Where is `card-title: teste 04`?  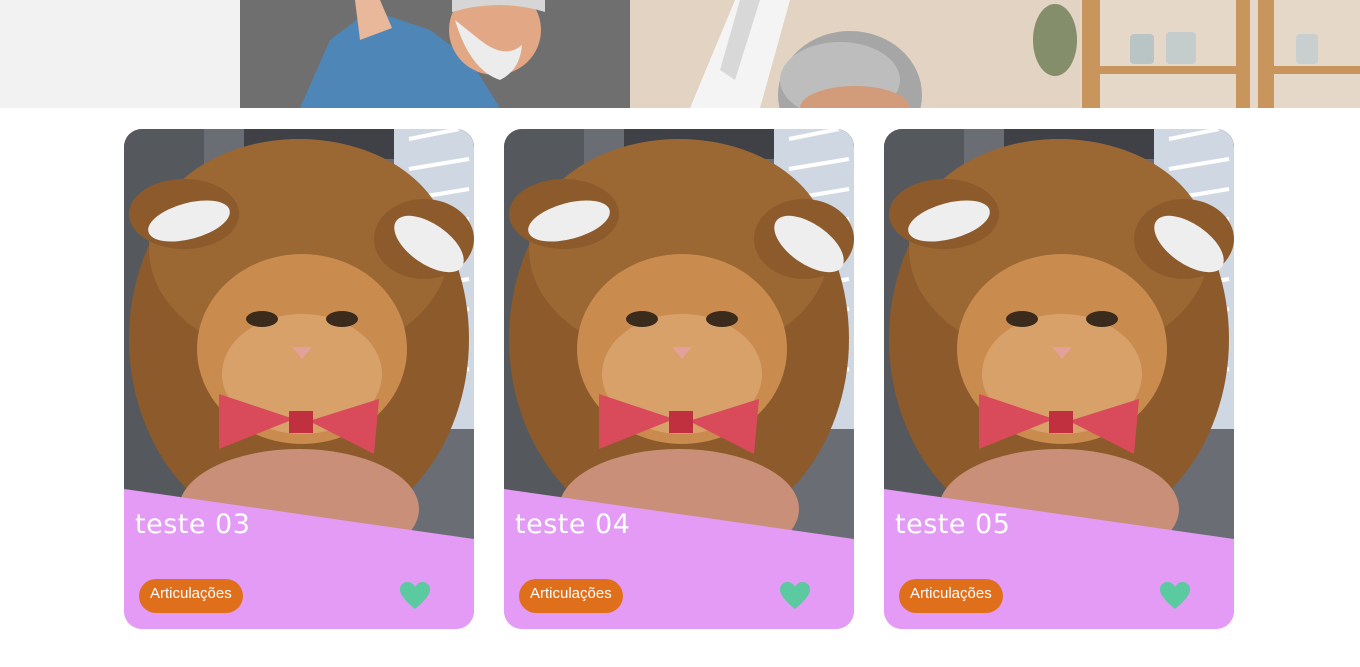 card-title: teste 04 is located at coordinates (573, 524).